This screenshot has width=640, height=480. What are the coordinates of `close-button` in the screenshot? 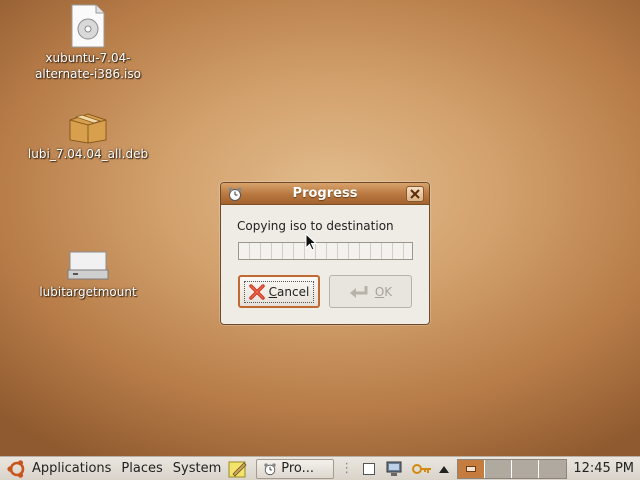 It's located at (415, 194).